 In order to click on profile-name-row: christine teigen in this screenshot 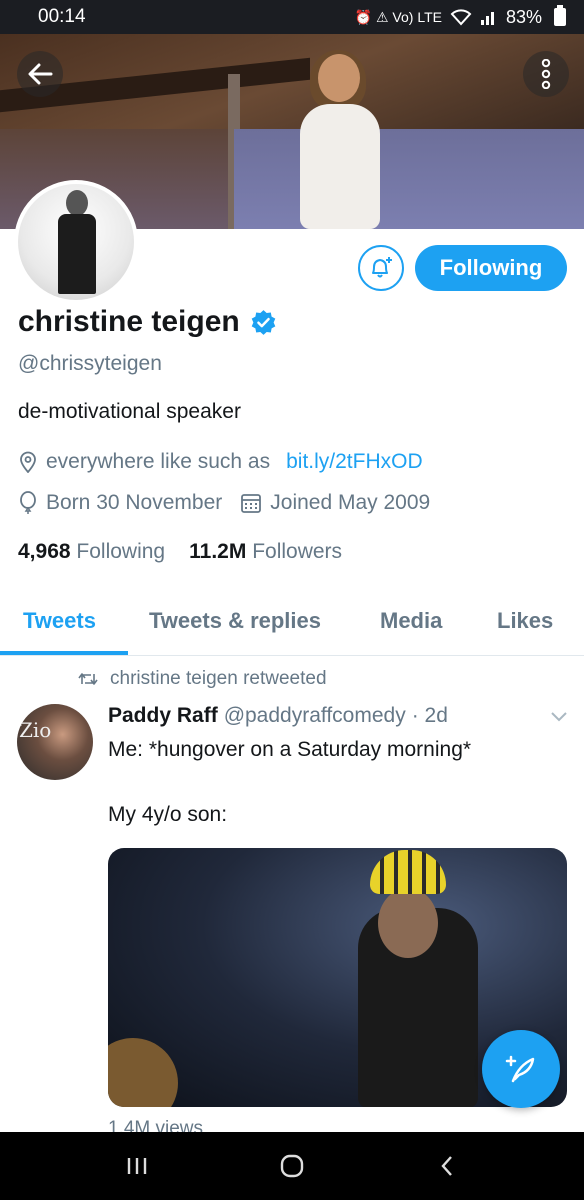, I will do `click(147, 322)`.